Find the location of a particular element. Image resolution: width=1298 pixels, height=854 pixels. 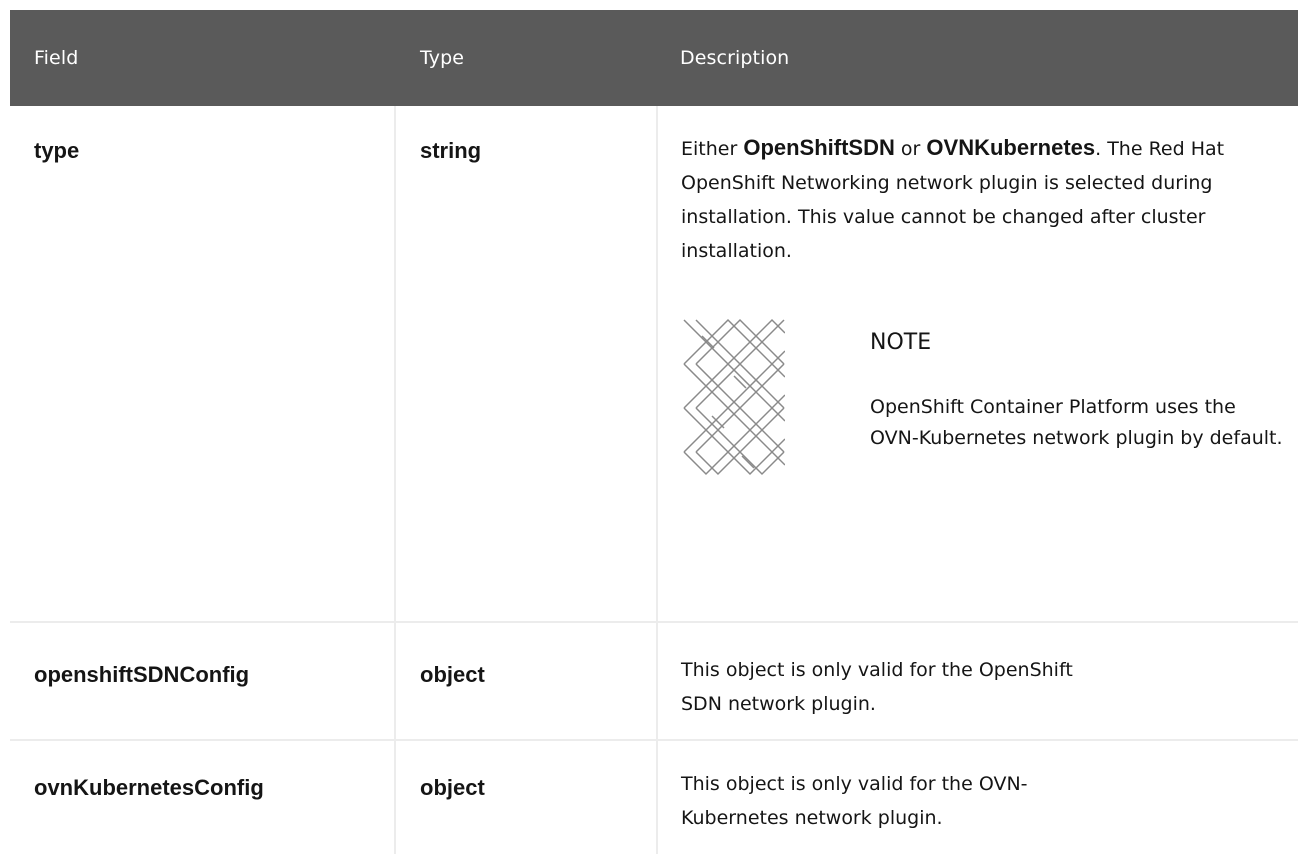

header-type: Type is located at coordinates (442, 58).